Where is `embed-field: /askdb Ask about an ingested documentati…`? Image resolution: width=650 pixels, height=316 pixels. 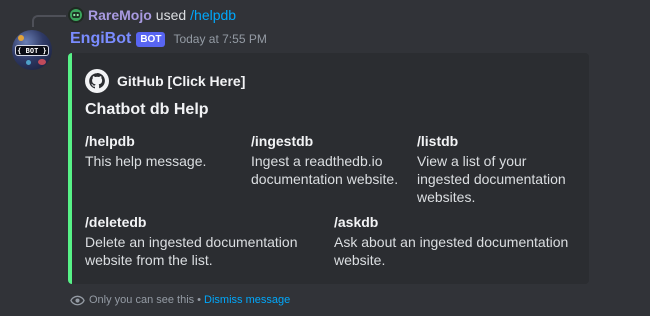 embed-field: /askdb Ask about an ingested documentati… is located at coordinates (456, 241).